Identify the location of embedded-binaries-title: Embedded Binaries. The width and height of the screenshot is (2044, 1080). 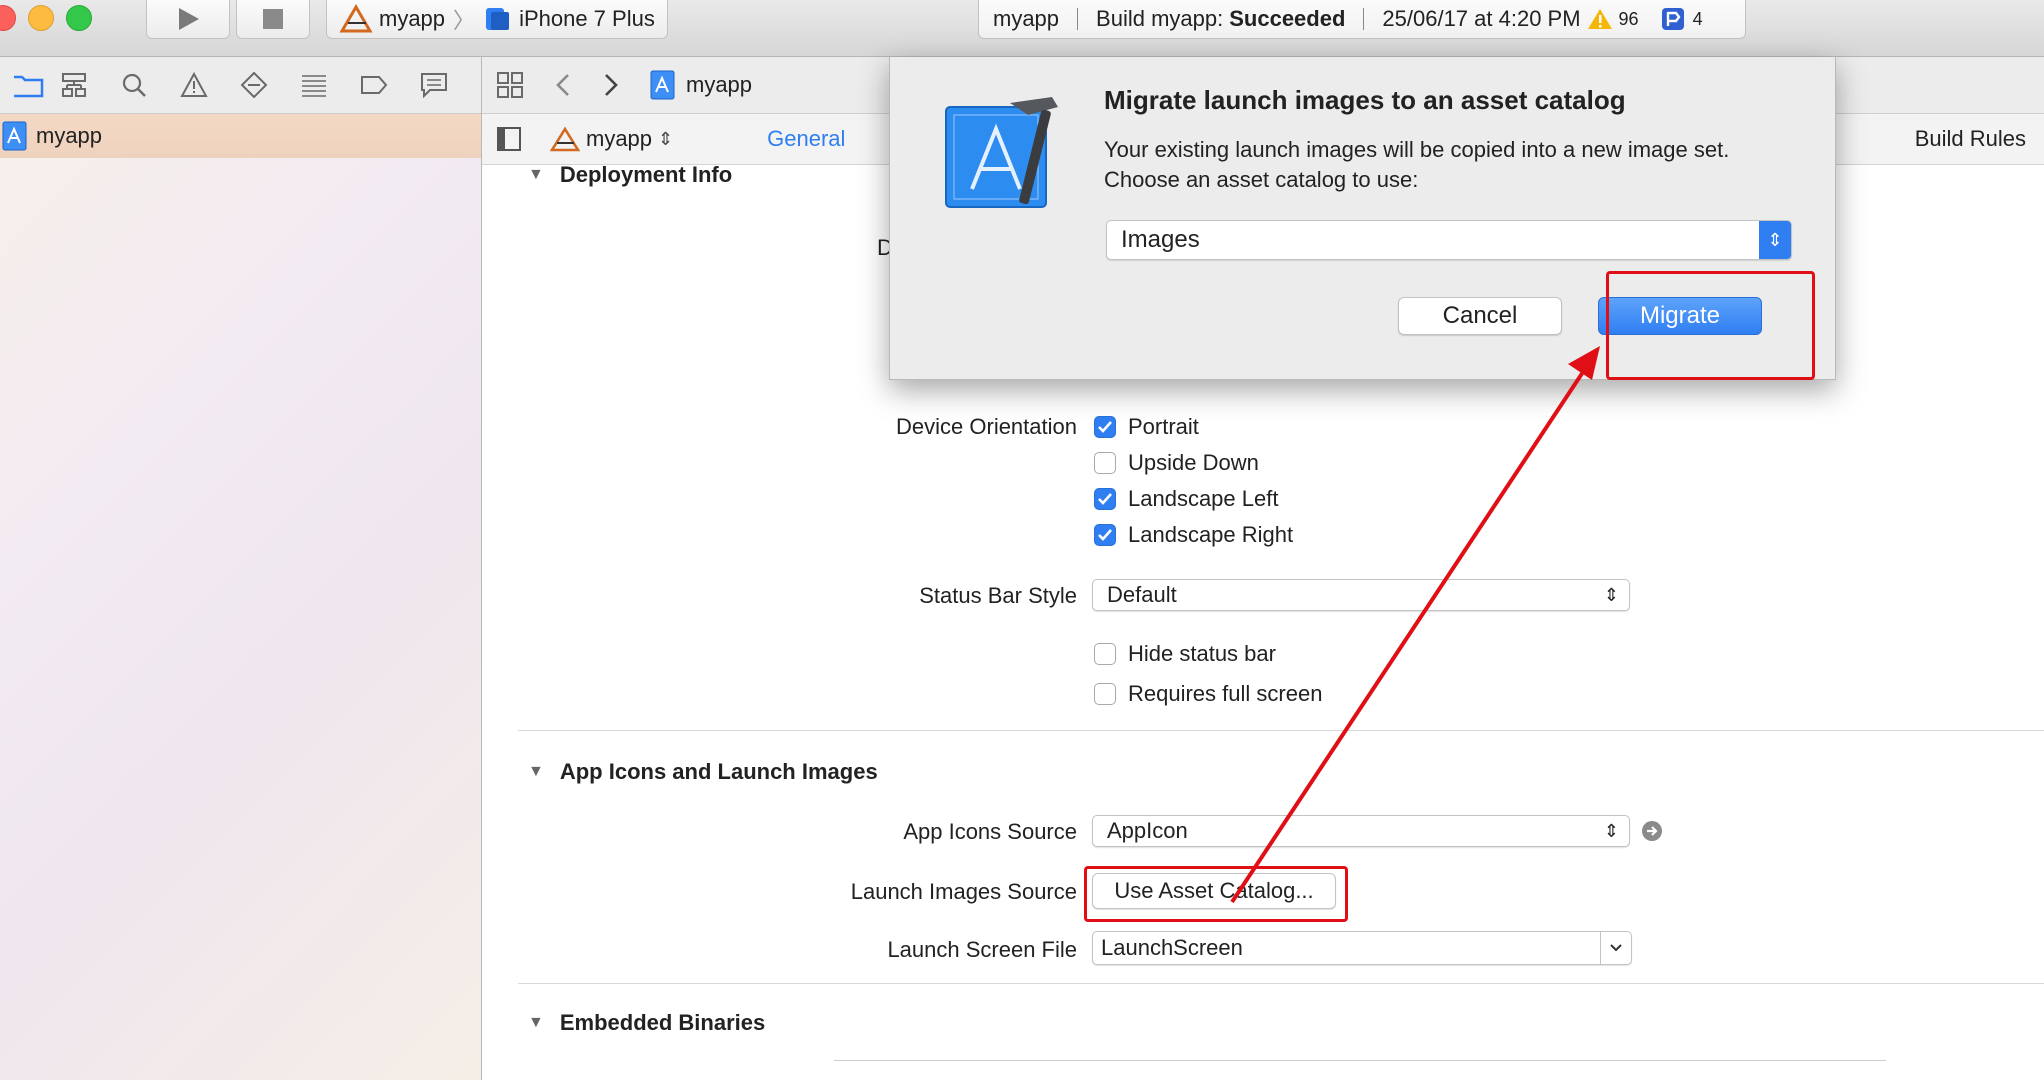
(662, 1022).